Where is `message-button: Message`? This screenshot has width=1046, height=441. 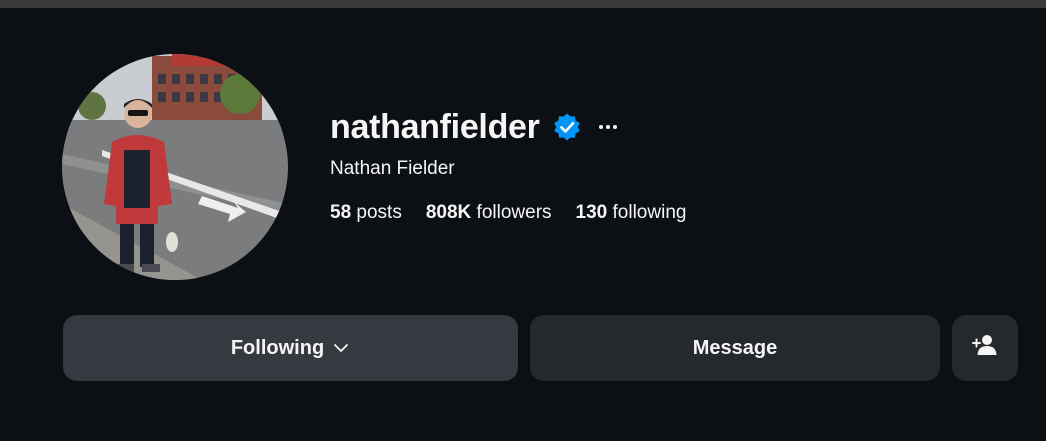 message-button: Message is located at coordinates (735, 348).